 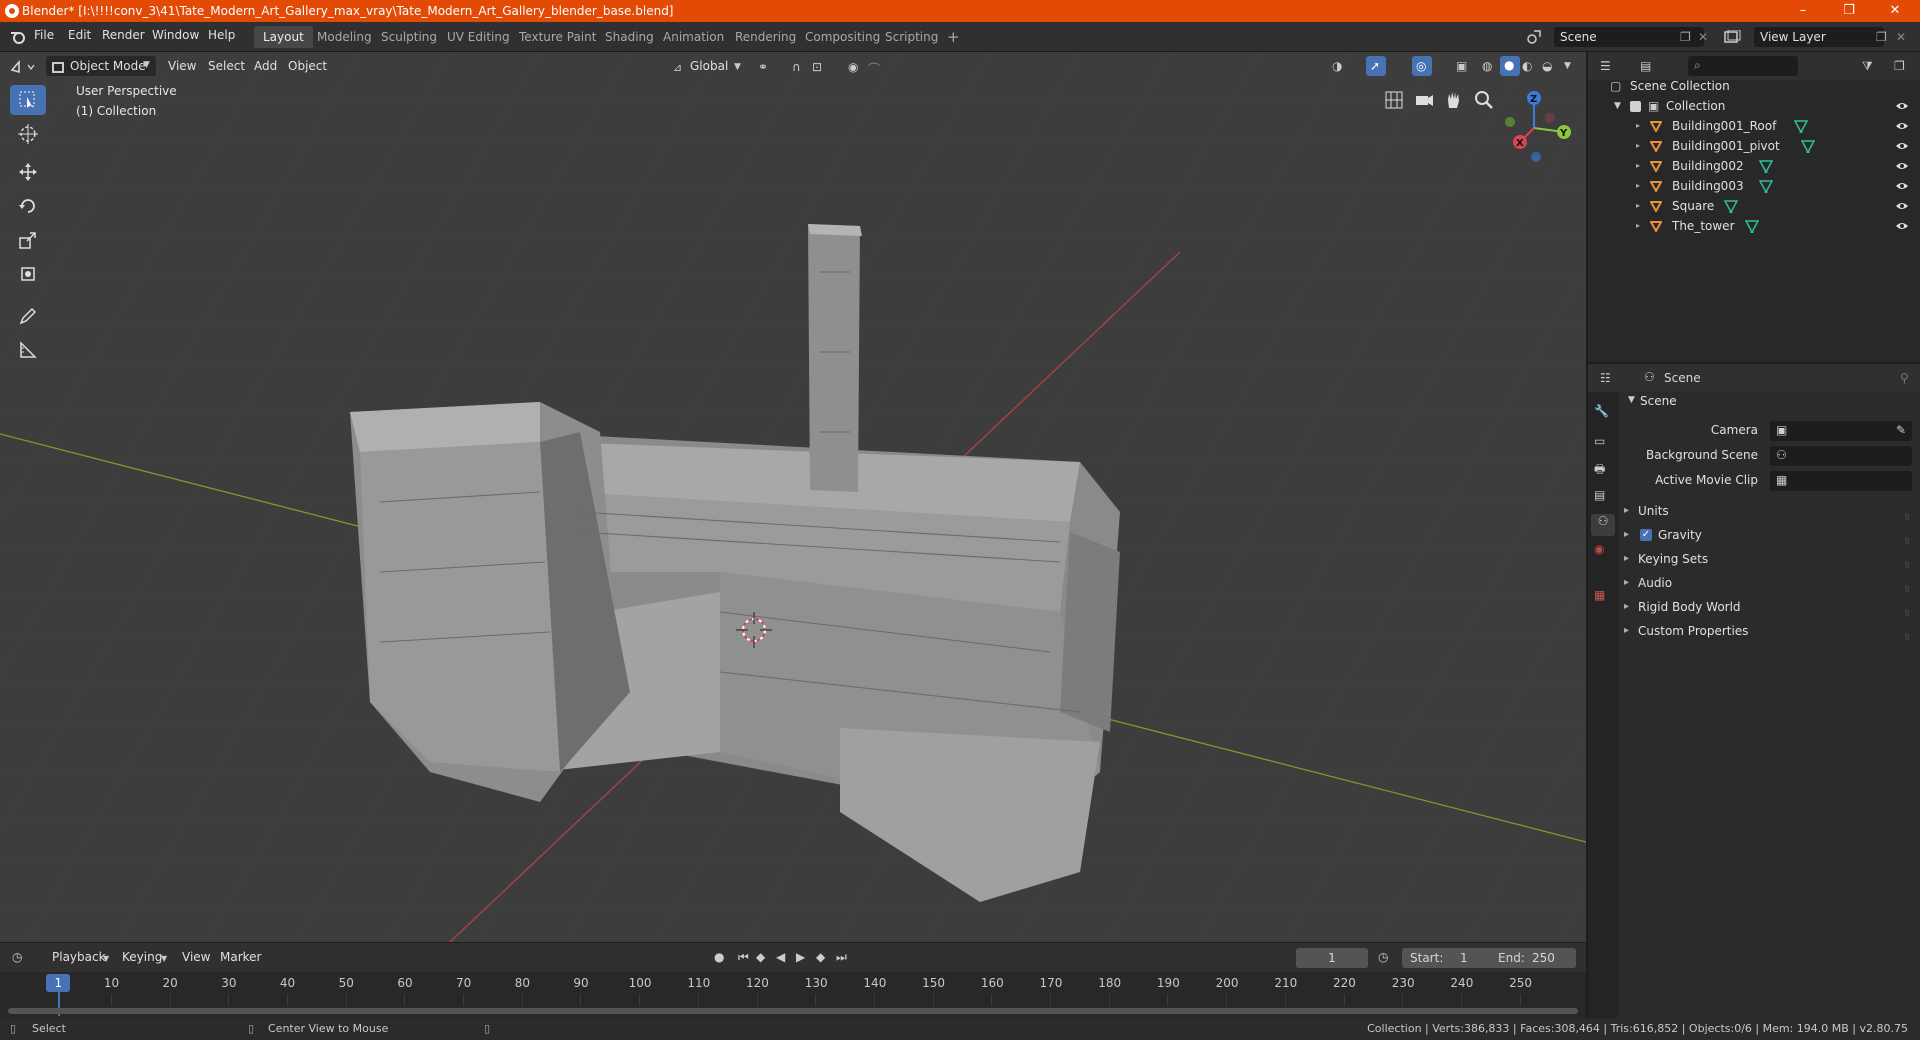 I want to click on editor-type-icon, so click(x=23, y=67).